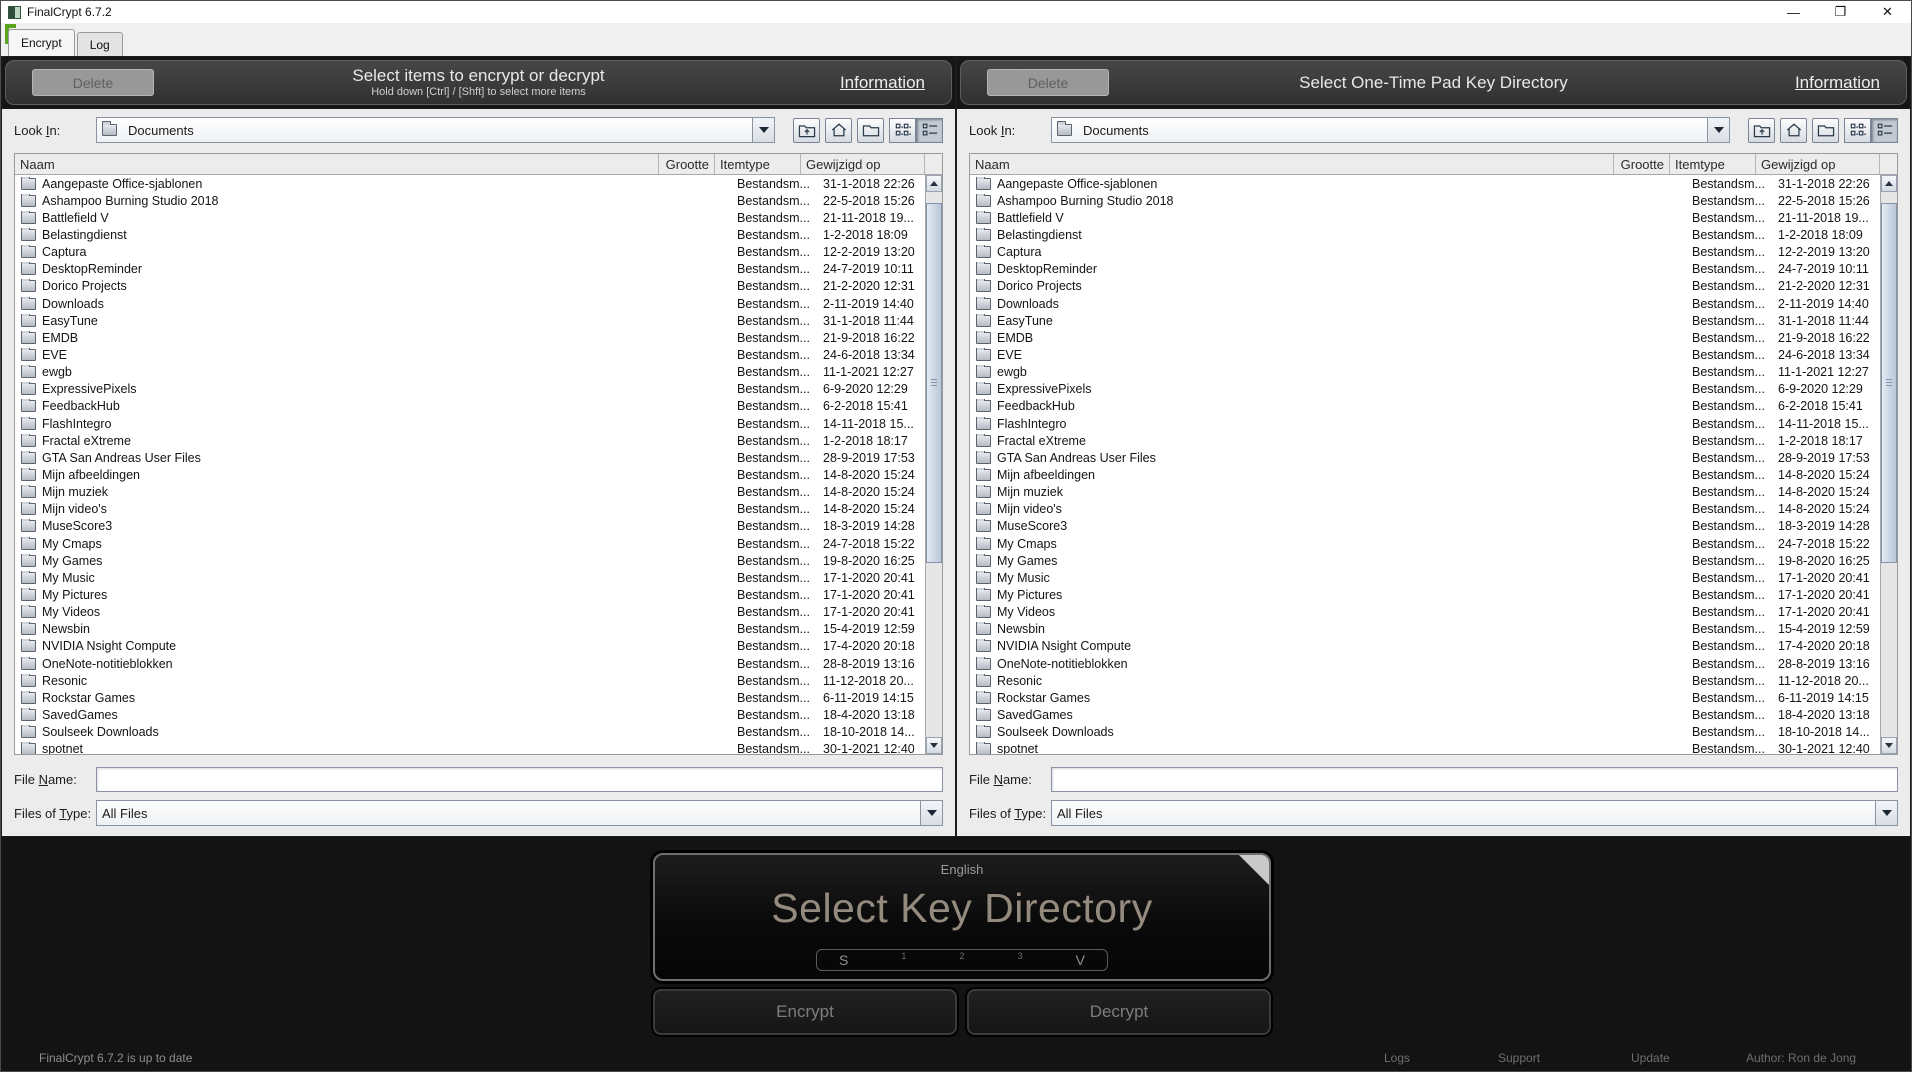  Describe the element at coordinates (470, 320) in the screenshot. I see `file-row: EasyTune Bestandsm... 31-1-2018 11:44` at that location.